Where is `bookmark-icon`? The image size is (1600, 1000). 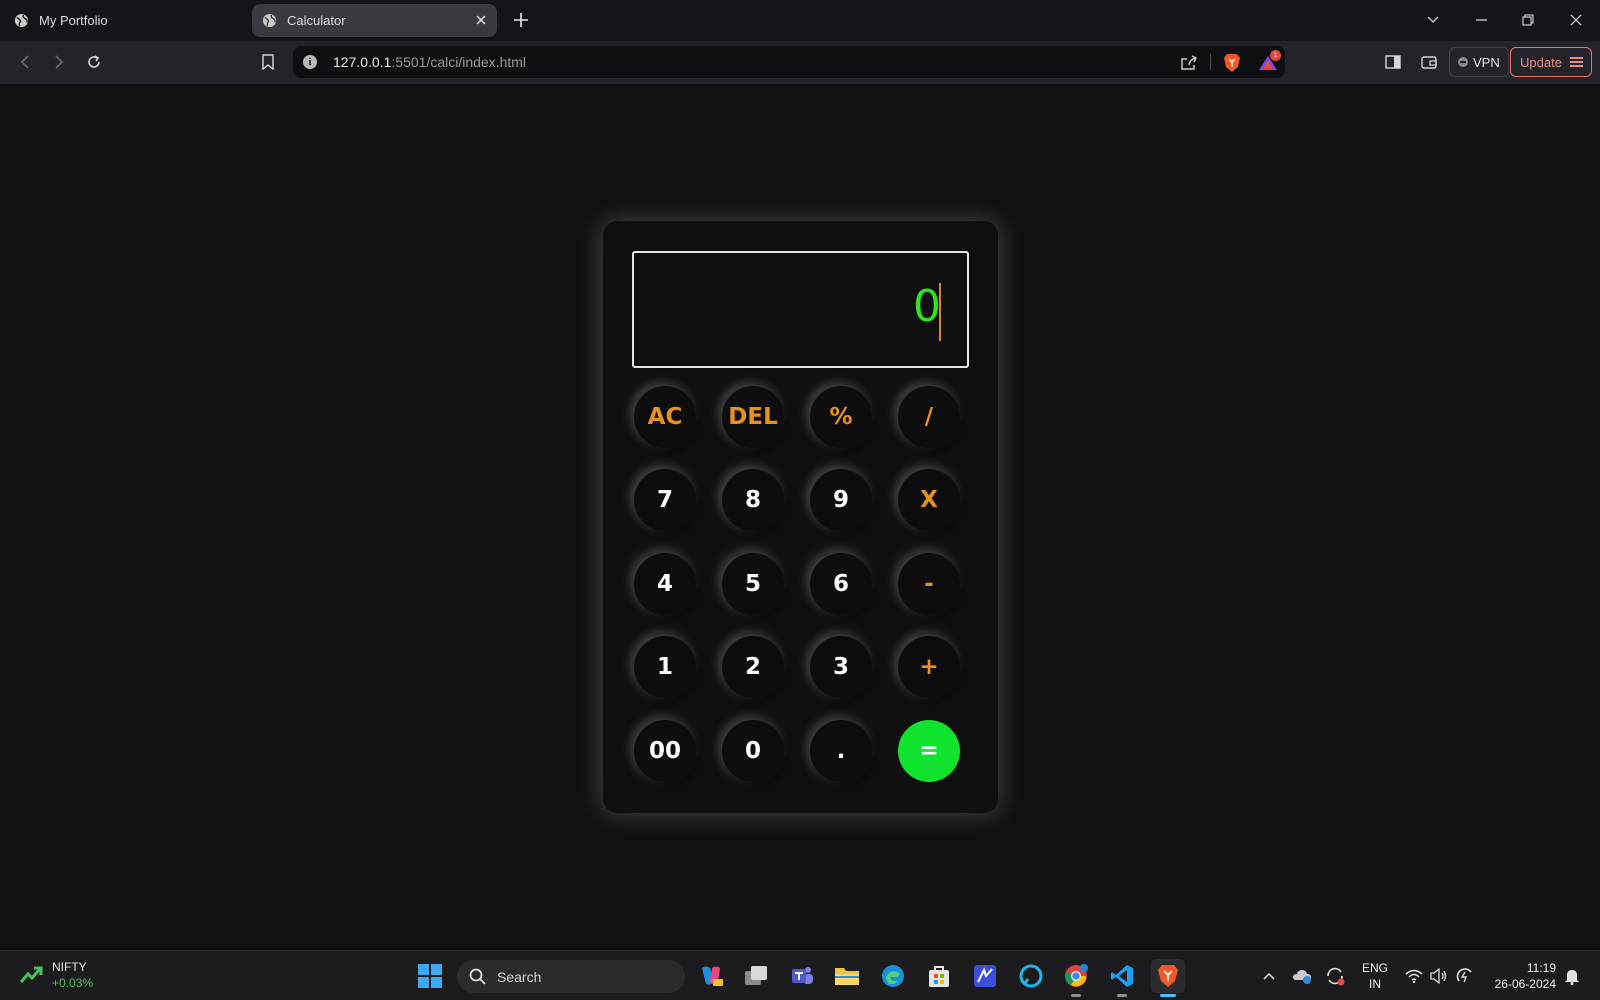 bookmark-icon is located at coordinates (268, 62).